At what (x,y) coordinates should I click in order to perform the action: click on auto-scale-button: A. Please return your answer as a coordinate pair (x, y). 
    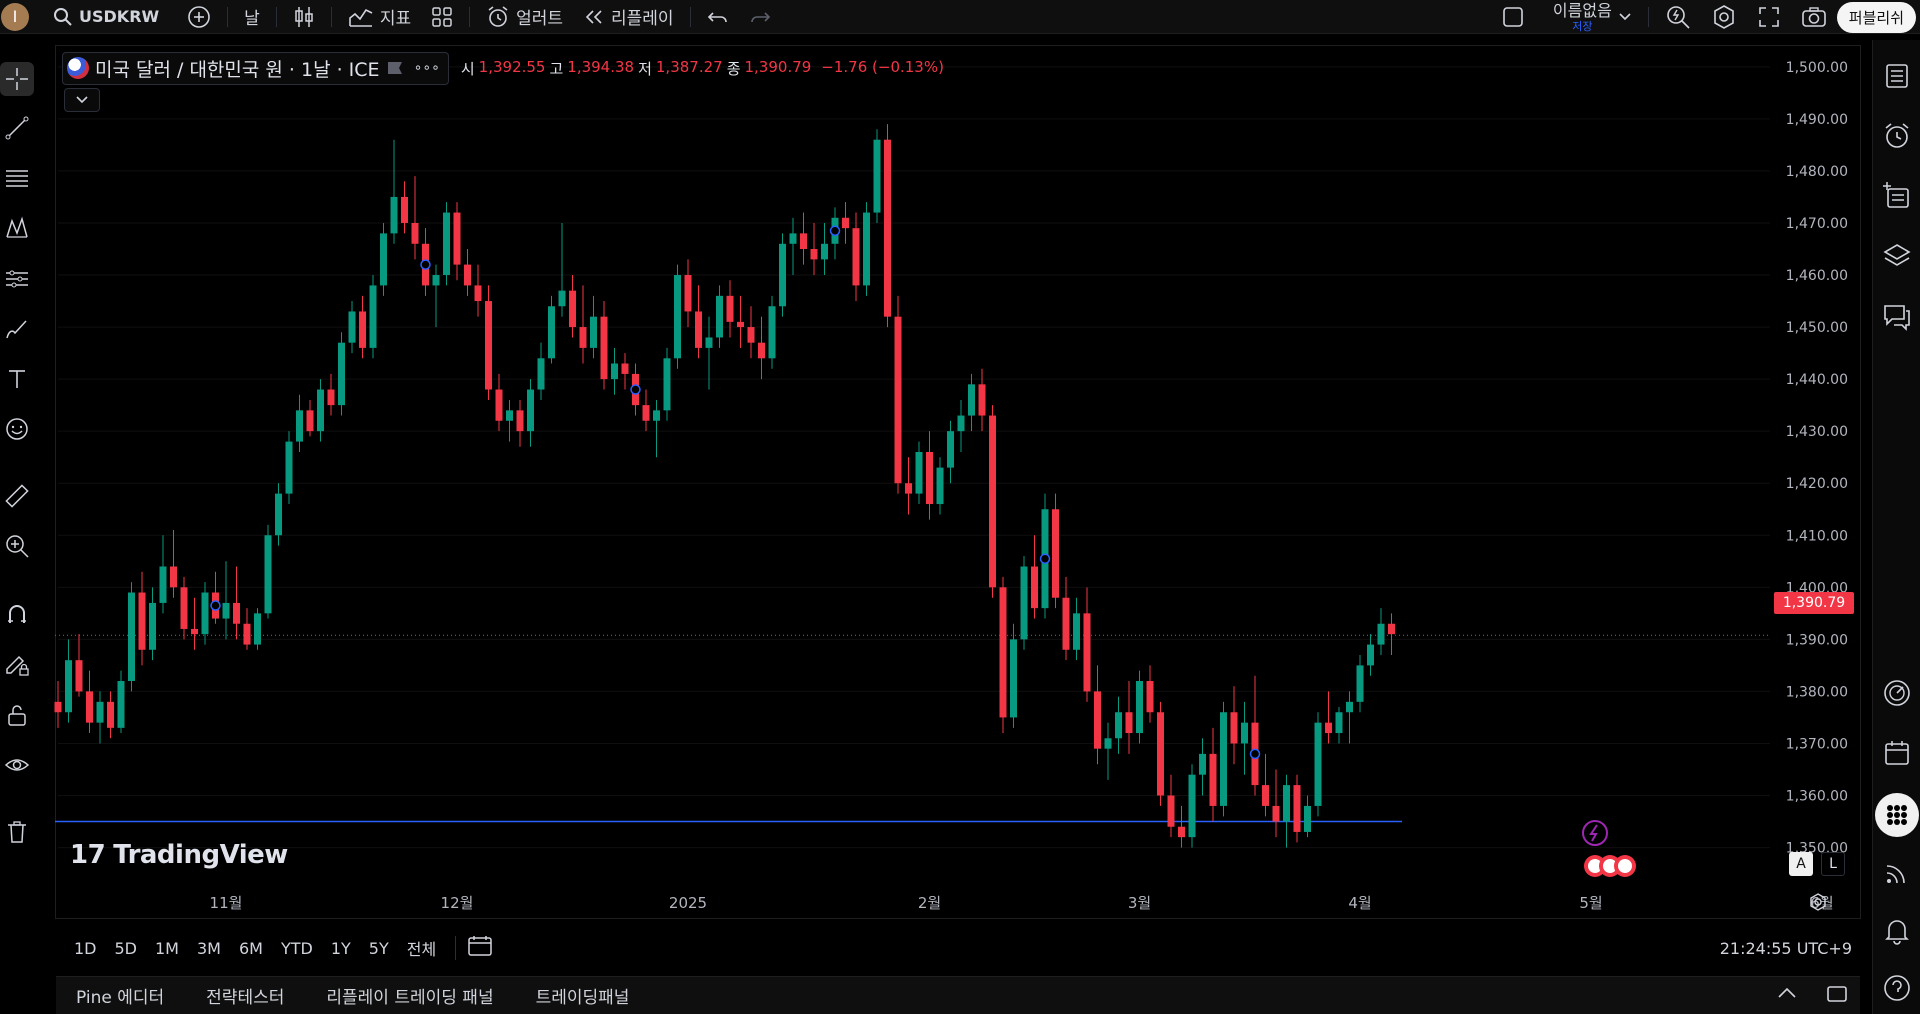
    Looking at the image, I should click on (1801, 864).